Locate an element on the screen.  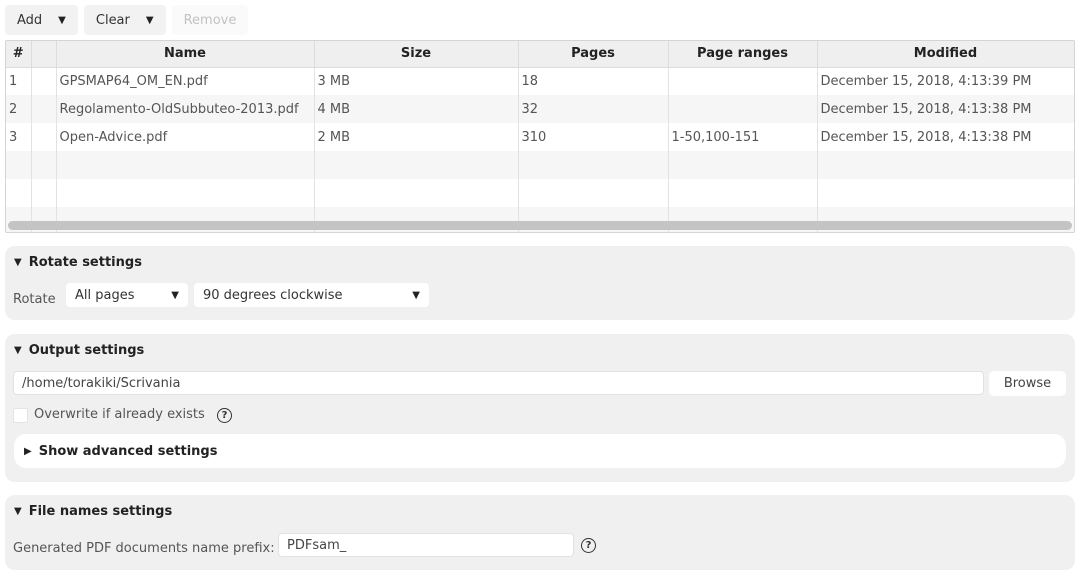
output-settings-header: ▼ Output settings is located at coordinates (79, 350).